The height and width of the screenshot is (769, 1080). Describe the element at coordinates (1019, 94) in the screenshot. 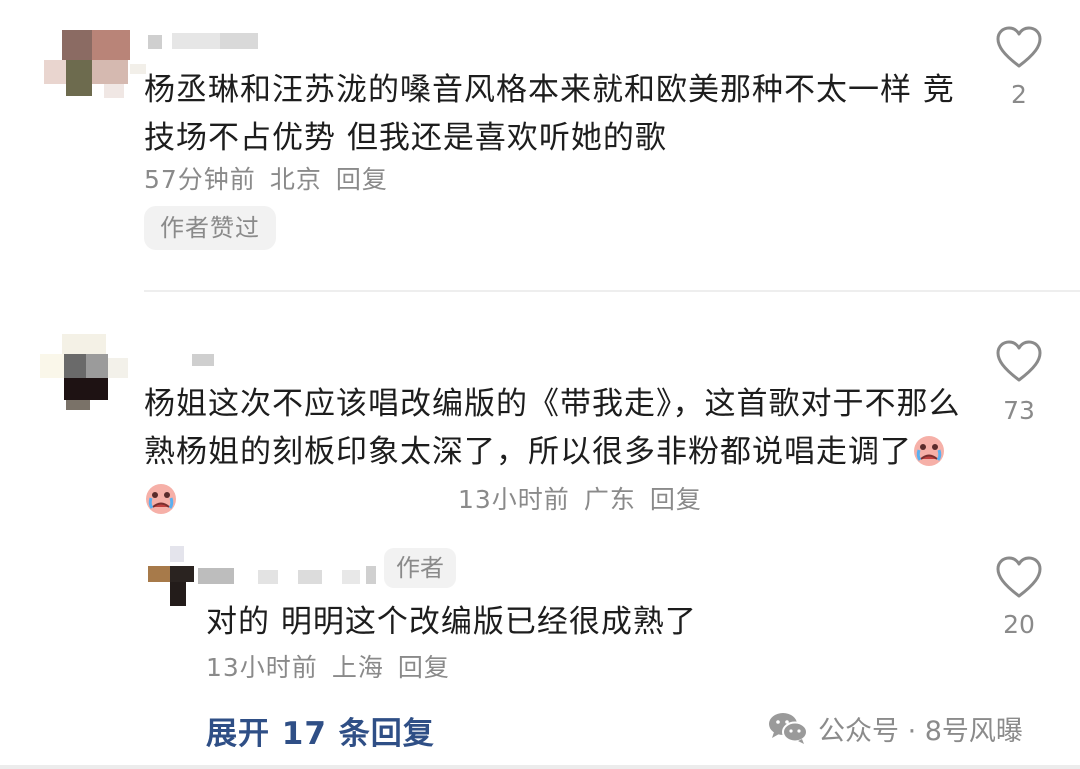

I see `like-count: 2` at that location.